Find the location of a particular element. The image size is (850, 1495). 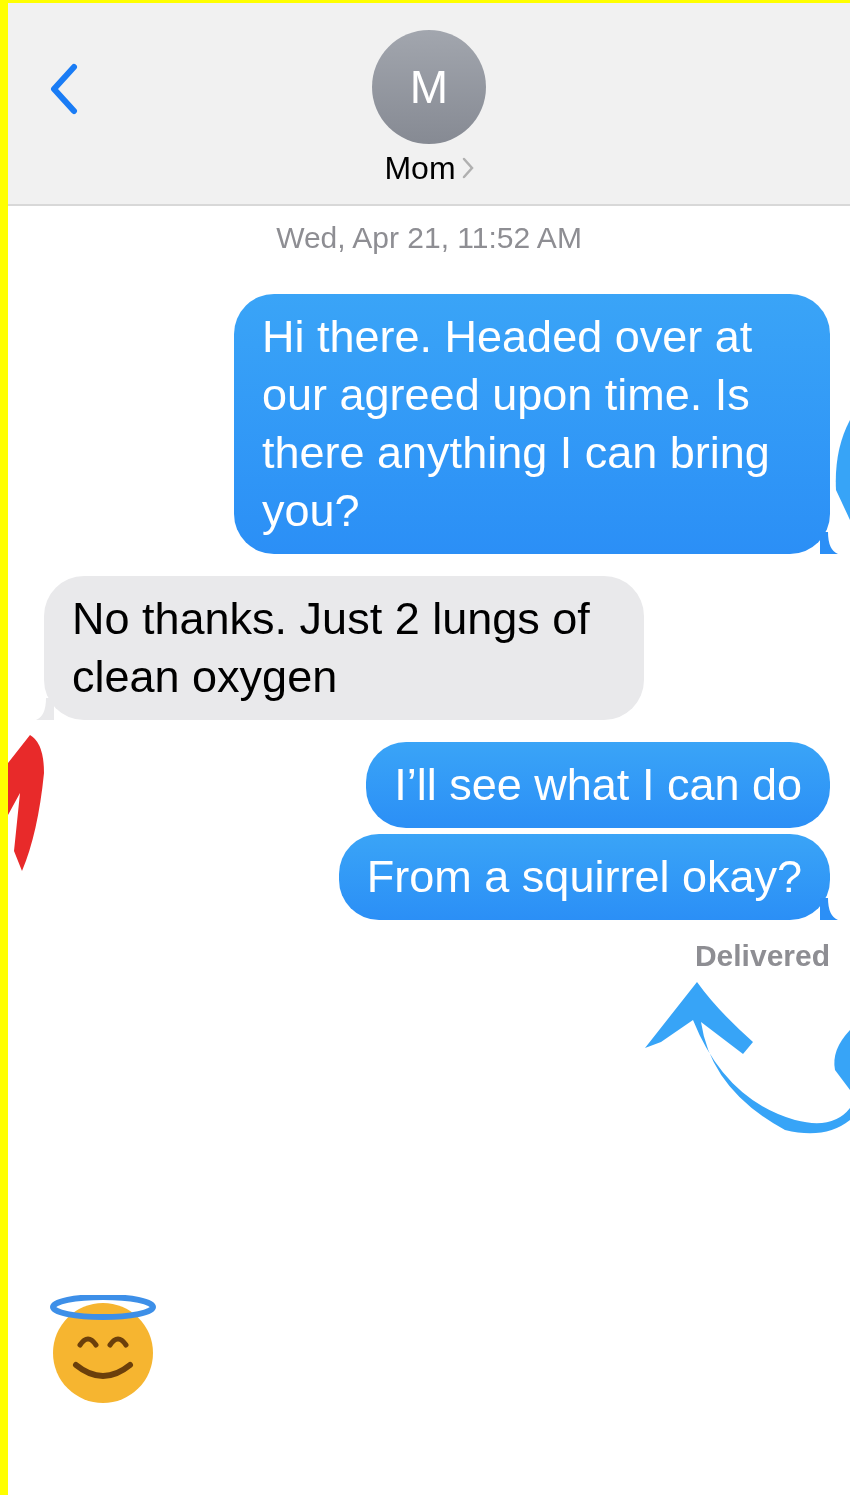

back-icon is located at coordinates (63, 89).